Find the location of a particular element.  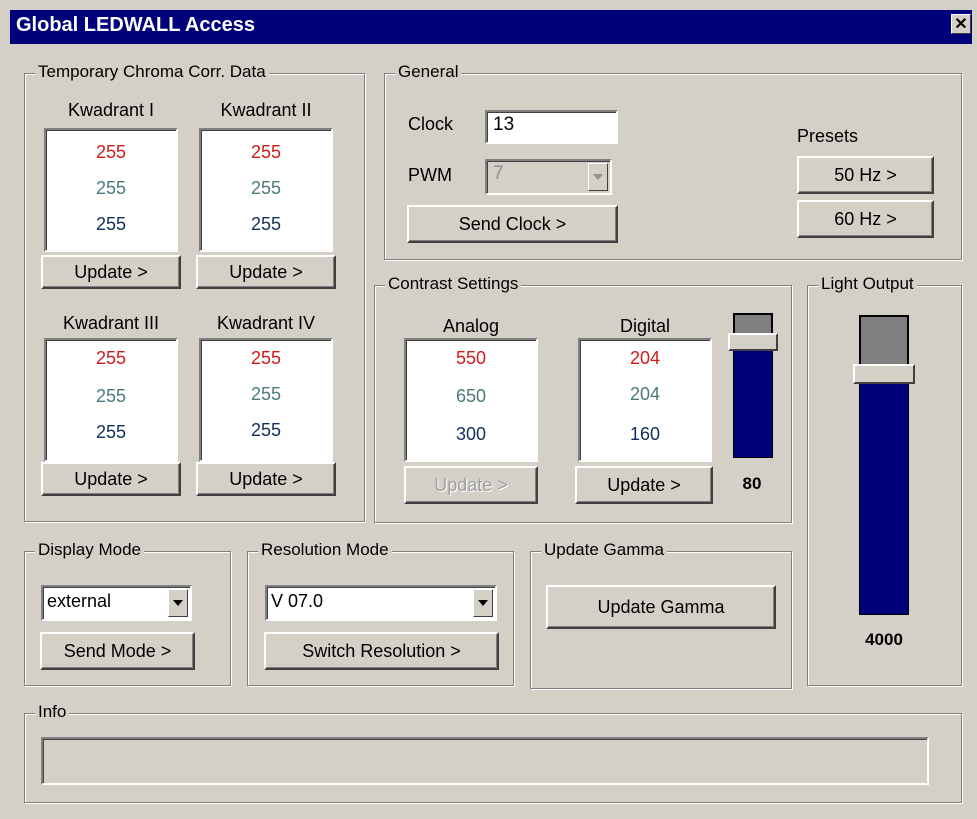

quadrant-2-list: 255 255 255 is located at coordinates (266, 190).